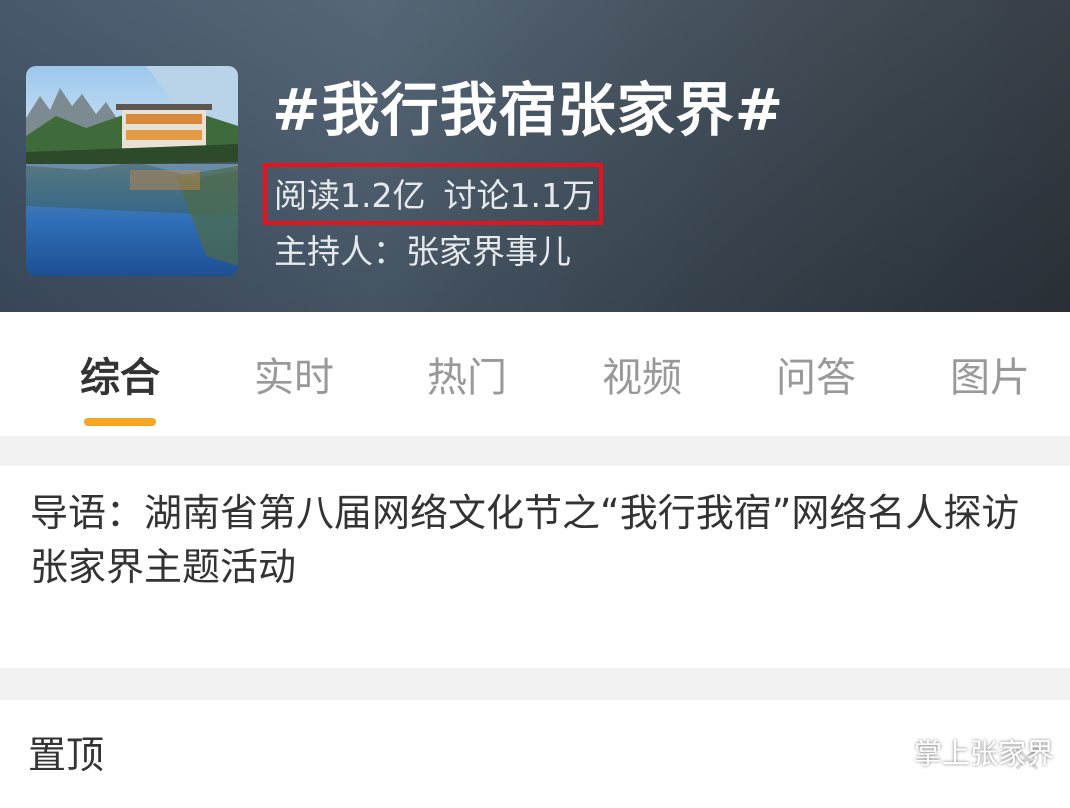 This screenshot has height=808, width=1070. What do you see at coordinates (434, 196) in the screenshot?
I see `topic-stats: 阅读1.2亿 讨论1.1万` at bounding box center [434, 196].